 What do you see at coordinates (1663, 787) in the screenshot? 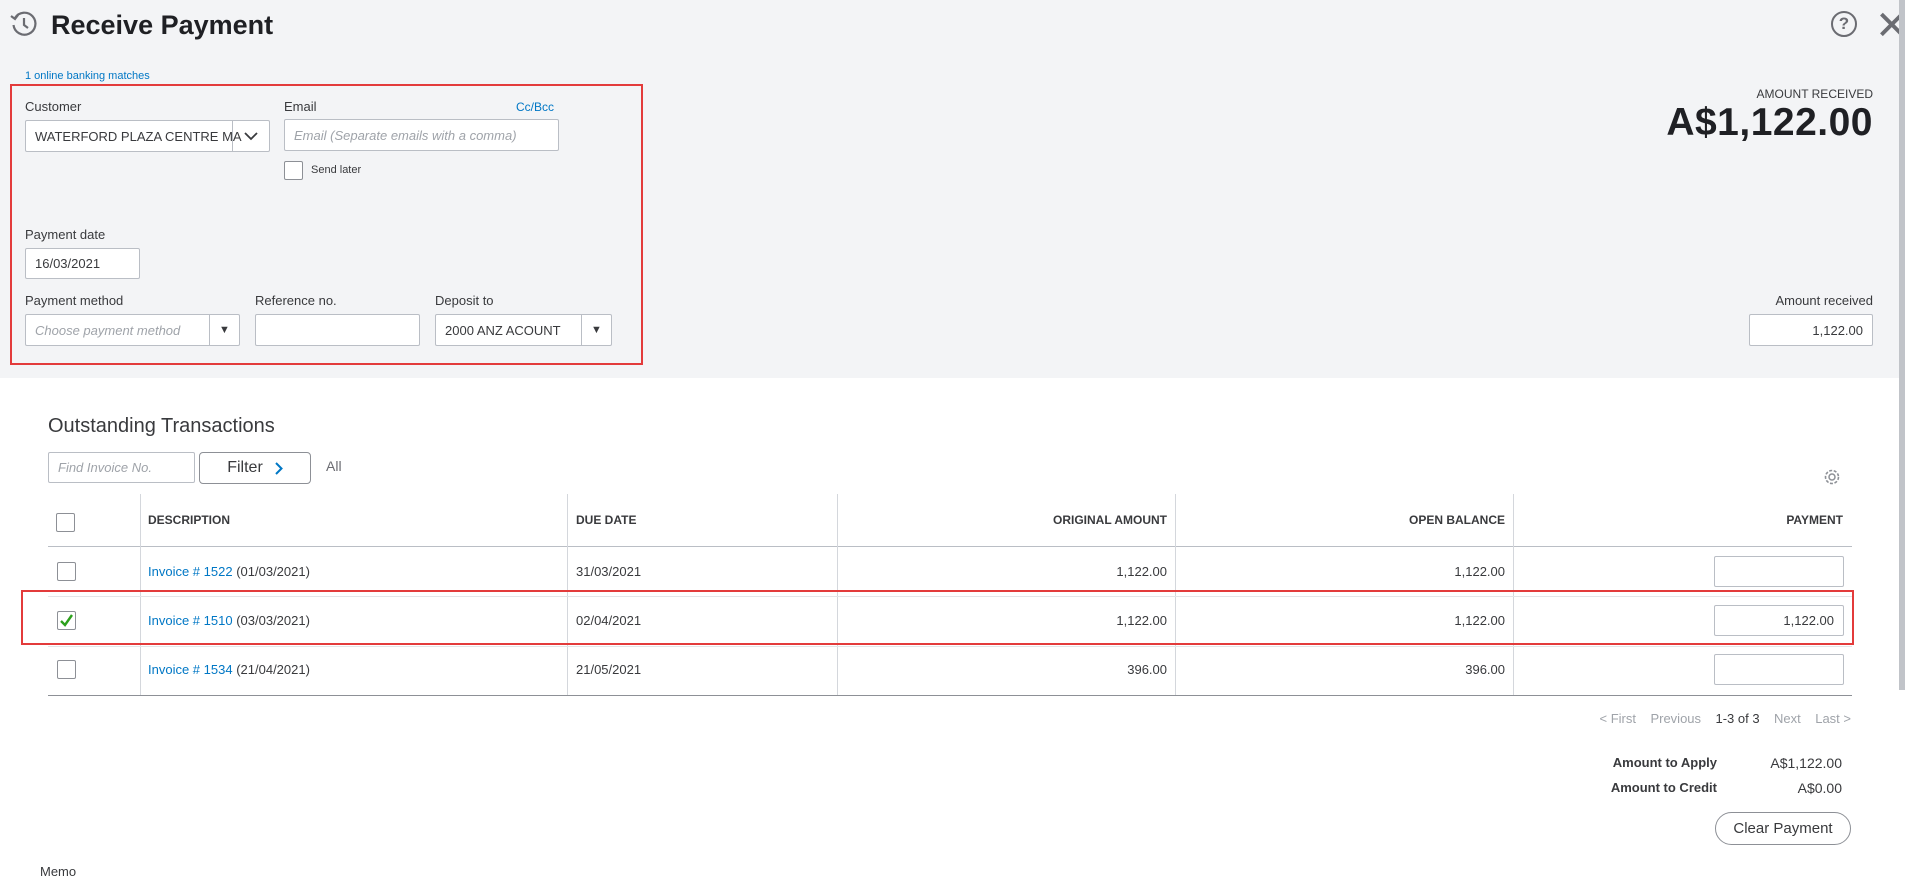
I see `amount-to-credit-label: Amount to Credit` at bounding box center [1663, 787].